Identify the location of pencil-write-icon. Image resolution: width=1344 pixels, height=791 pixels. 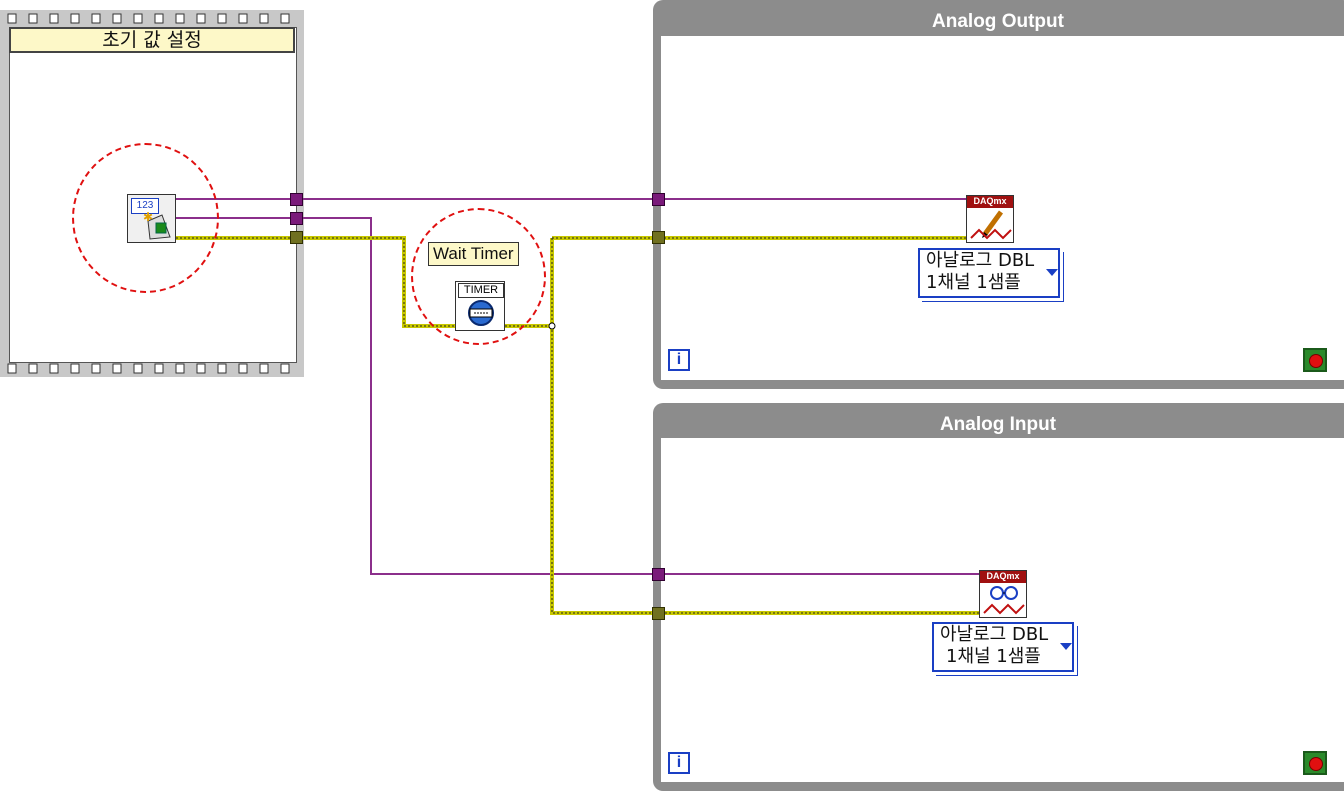
(991, 225).